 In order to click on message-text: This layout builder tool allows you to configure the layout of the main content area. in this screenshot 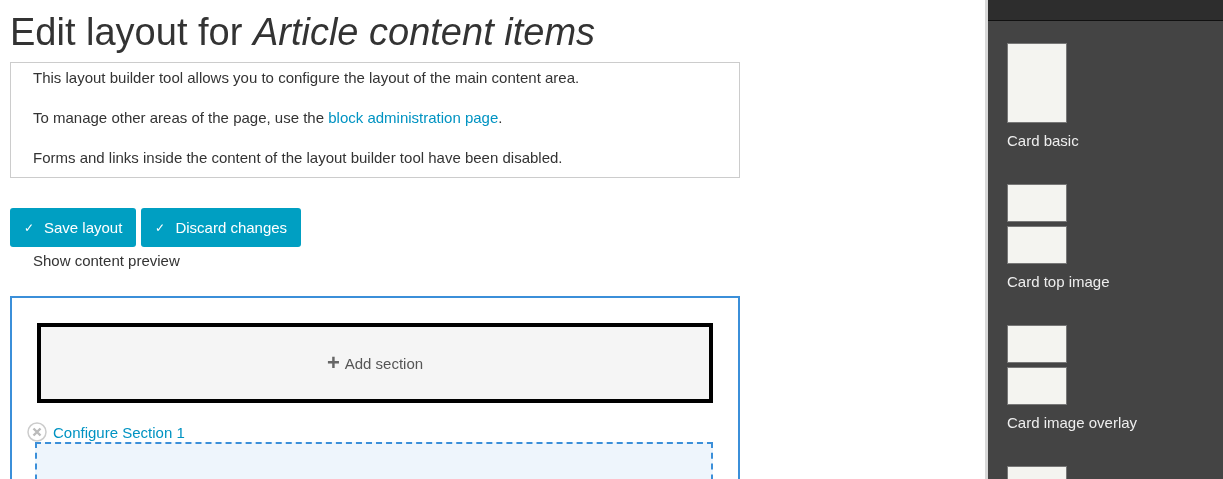, I will do `click(306, 78)`.